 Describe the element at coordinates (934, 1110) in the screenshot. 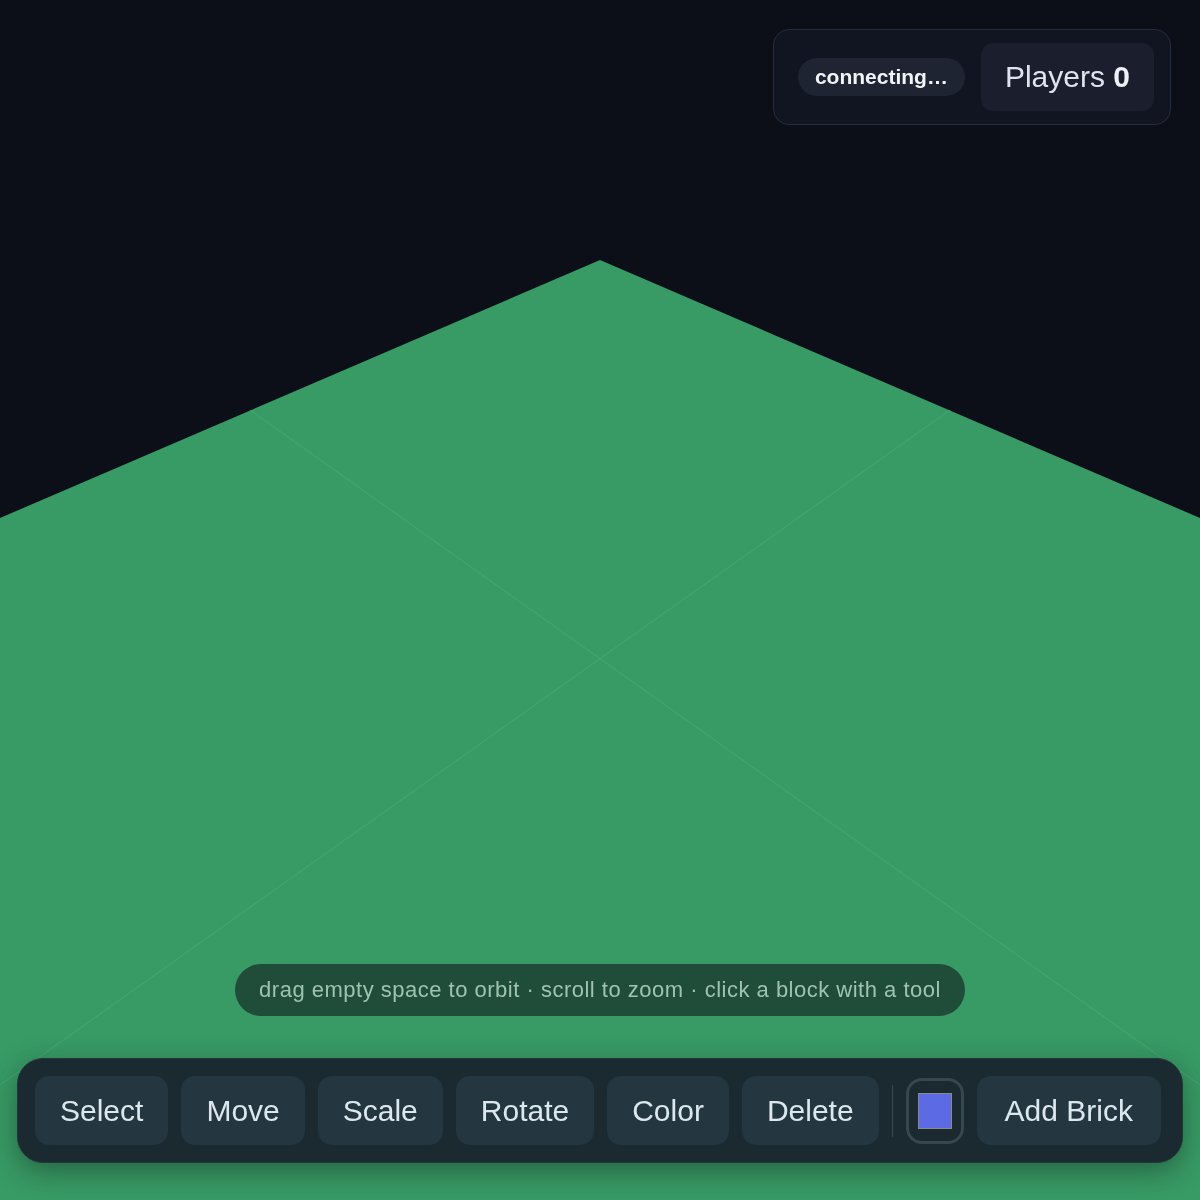

I see `color-picker-button` at that location.